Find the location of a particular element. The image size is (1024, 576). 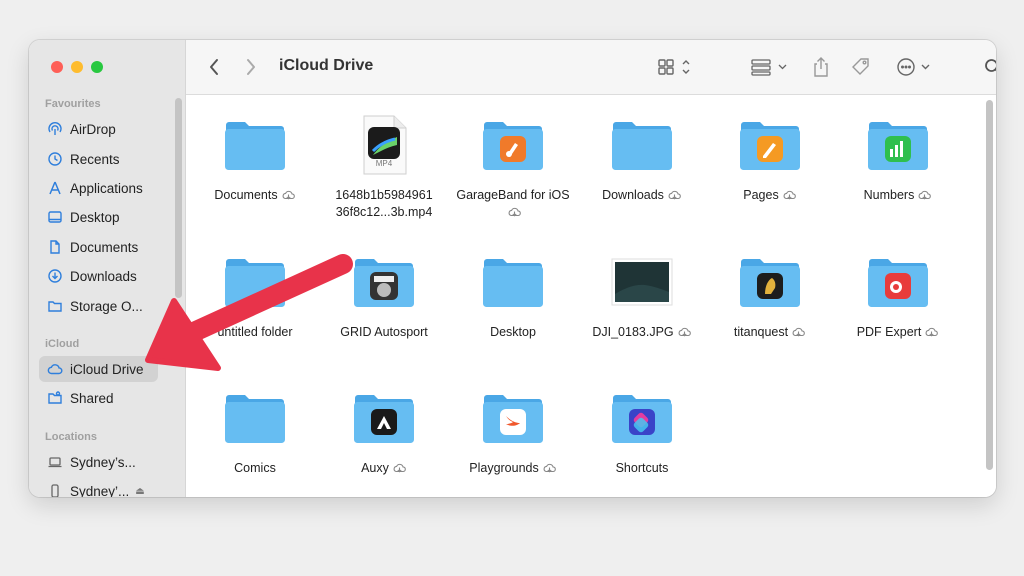

file-name-text: Desktop is located at coordinates (513, 332).